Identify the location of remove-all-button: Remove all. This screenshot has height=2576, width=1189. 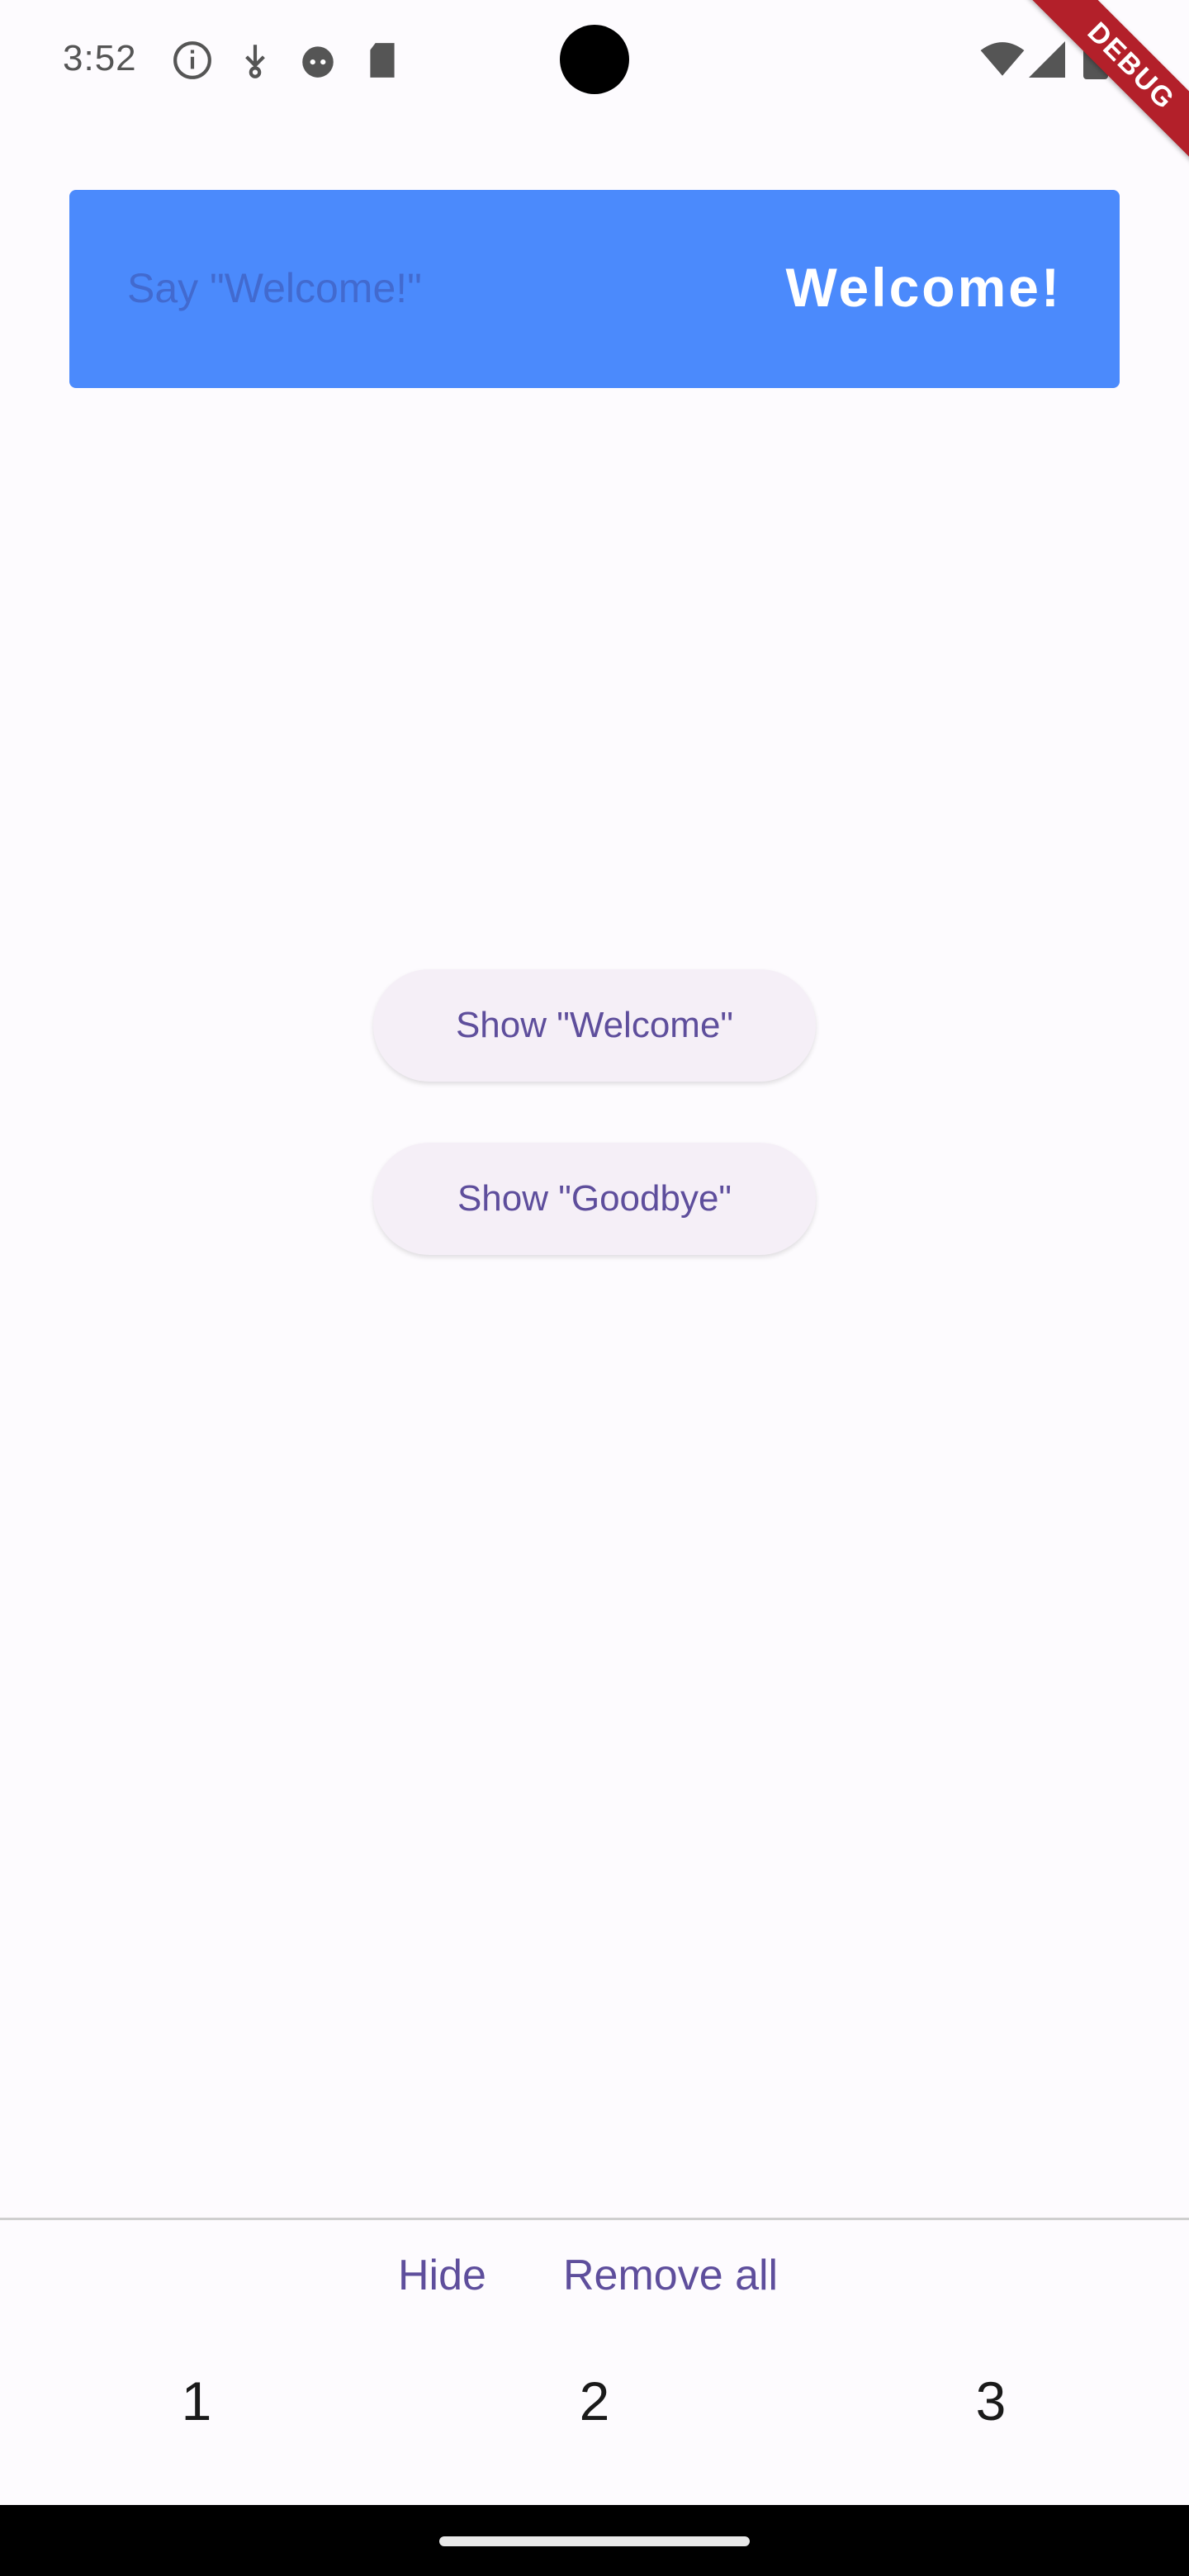
(670, 2275).